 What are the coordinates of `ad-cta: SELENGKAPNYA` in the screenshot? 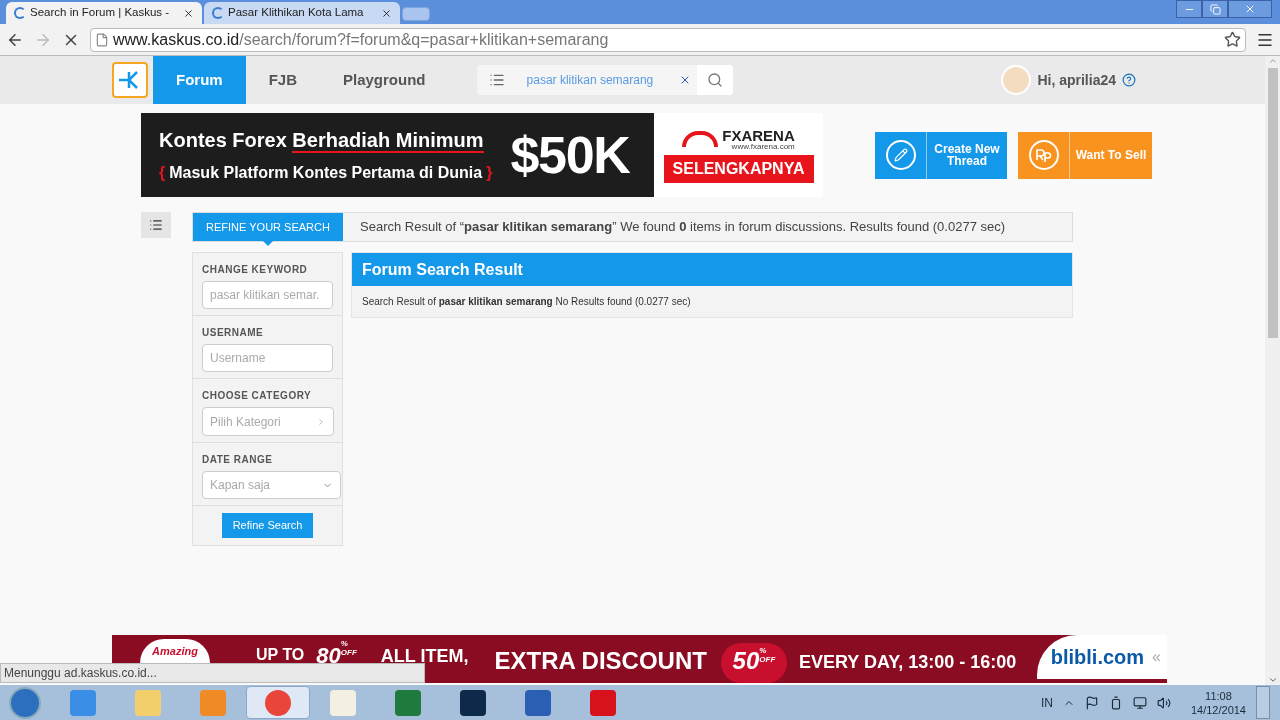 It's located at (738, 168).